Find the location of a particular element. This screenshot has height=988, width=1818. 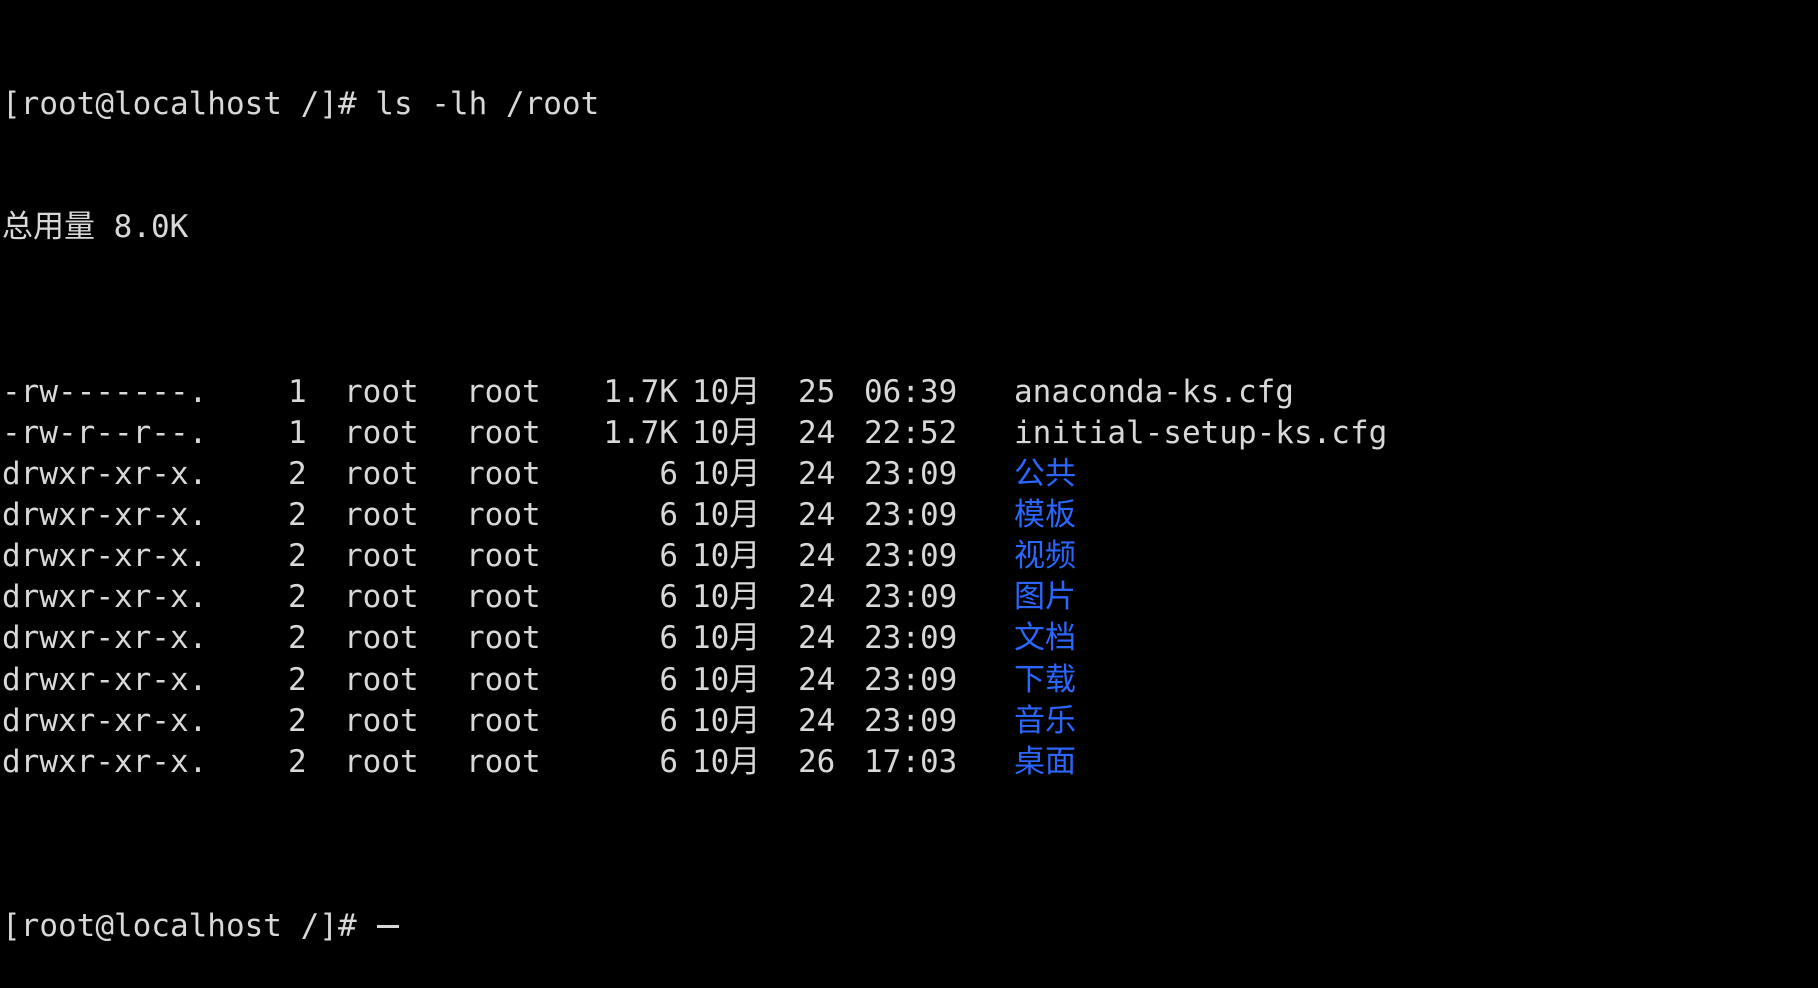

listing-row: drwxr-xr-x. 2 root root 6 10月 26 17:03 桌面 is located at coordinates (910, 762).